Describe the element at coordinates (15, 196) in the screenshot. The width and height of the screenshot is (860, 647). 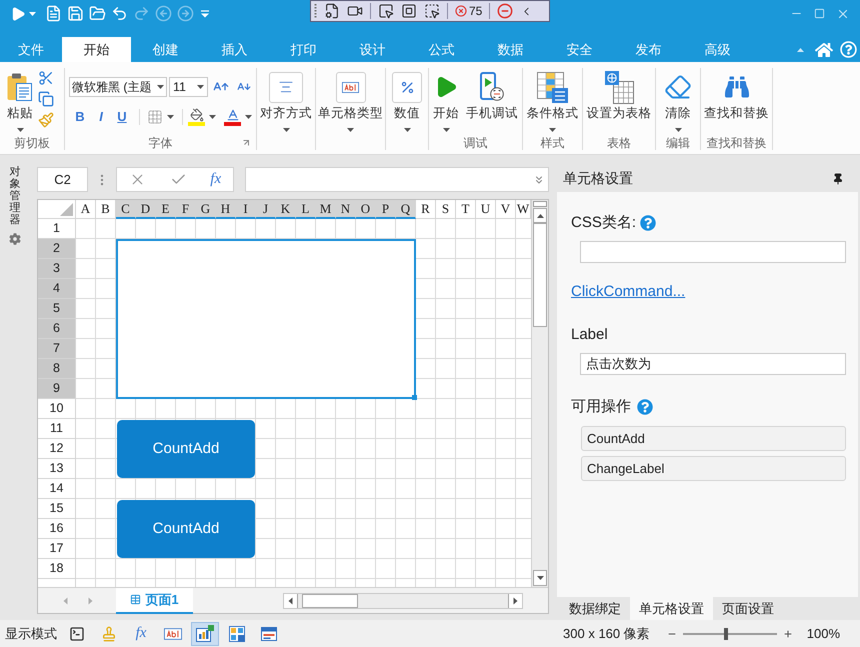
I see `object-manager-tab: 对象管理器` at that location.